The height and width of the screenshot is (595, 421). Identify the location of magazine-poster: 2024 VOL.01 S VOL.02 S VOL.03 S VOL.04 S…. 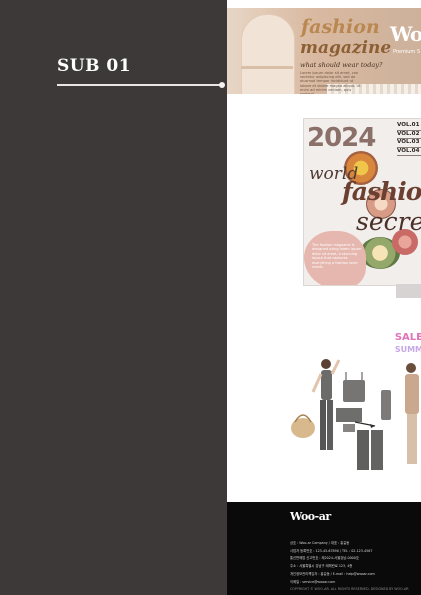
(362, 202).